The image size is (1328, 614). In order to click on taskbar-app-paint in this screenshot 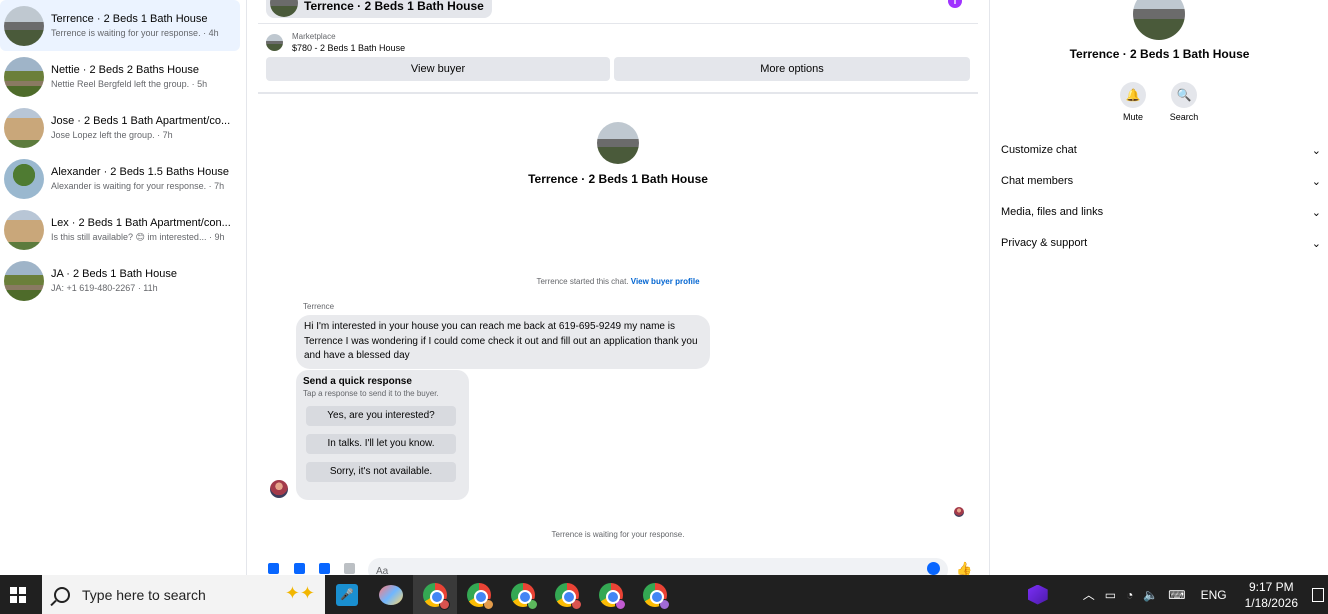, I will do `click(391, 594)`.